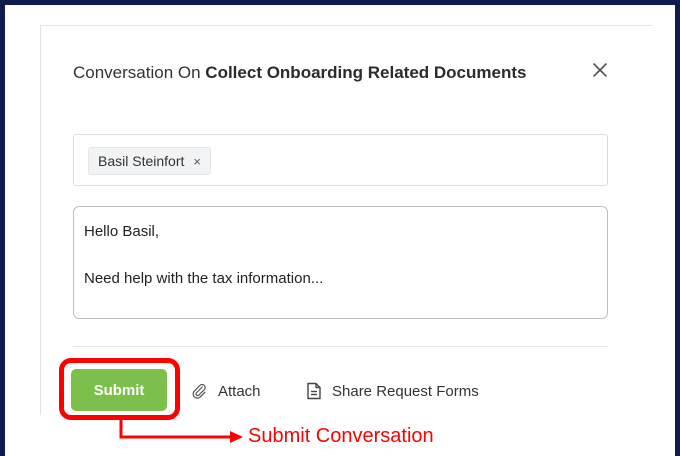 The width and height of the screenshot is (680, 456). I want to click on paperclip-icon, so click(199, 391).